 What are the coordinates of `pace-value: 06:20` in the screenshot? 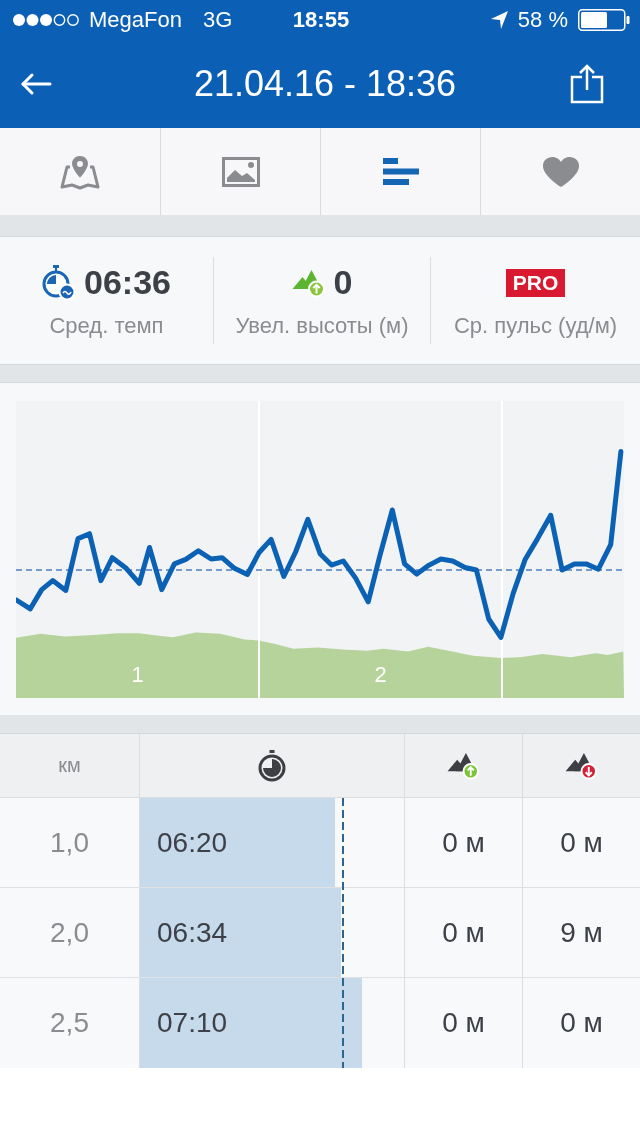 It's located at (192, 842).